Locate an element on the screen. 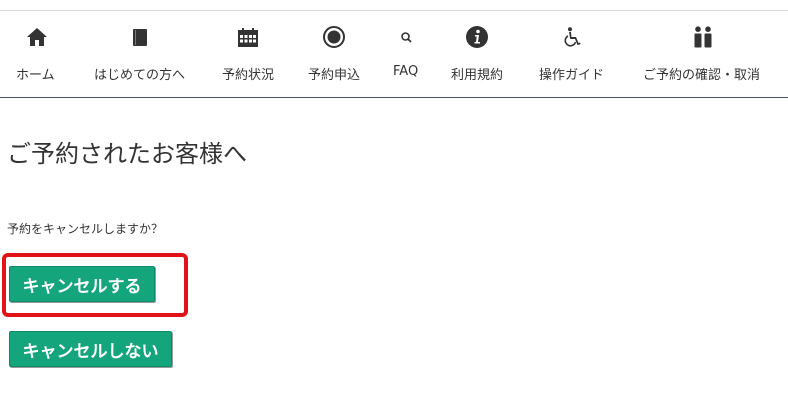 This screenshot has height=419, width=788. cancel-reservation-button: キャンセルする is located at coordinates (82, 284).